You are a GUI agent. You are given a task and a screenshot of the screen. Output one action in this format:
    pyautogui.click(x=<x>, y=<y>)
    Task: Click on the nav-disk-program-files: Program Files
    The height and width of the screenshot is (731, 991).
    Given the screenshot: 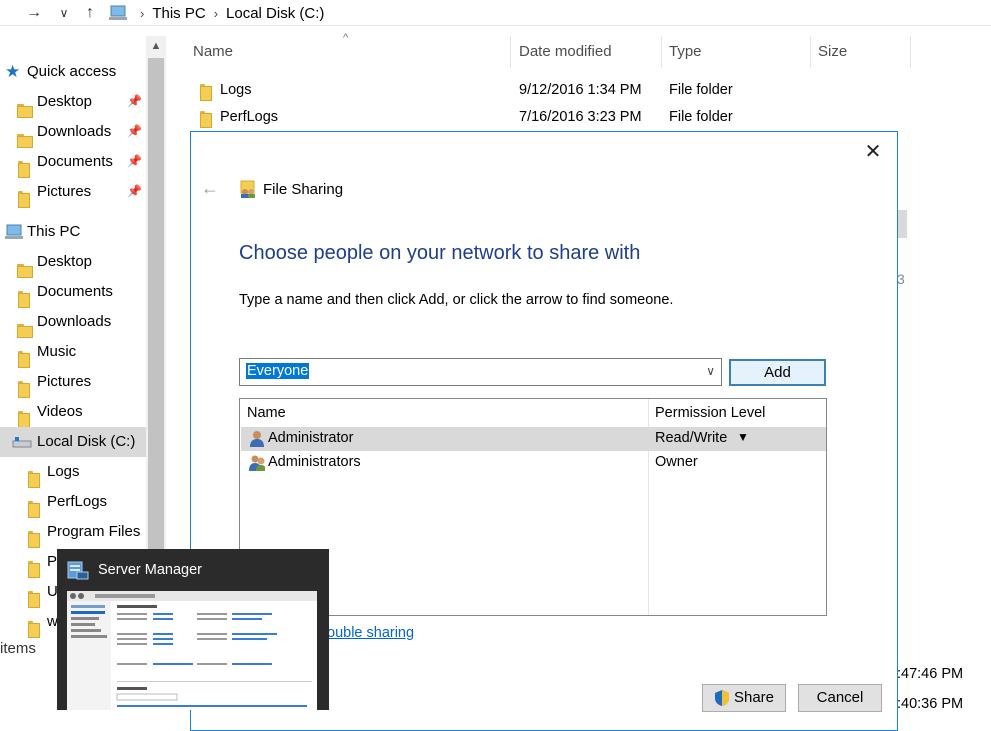 What is the action you would take?
    pyautogui.click(x=73, y=532)
    